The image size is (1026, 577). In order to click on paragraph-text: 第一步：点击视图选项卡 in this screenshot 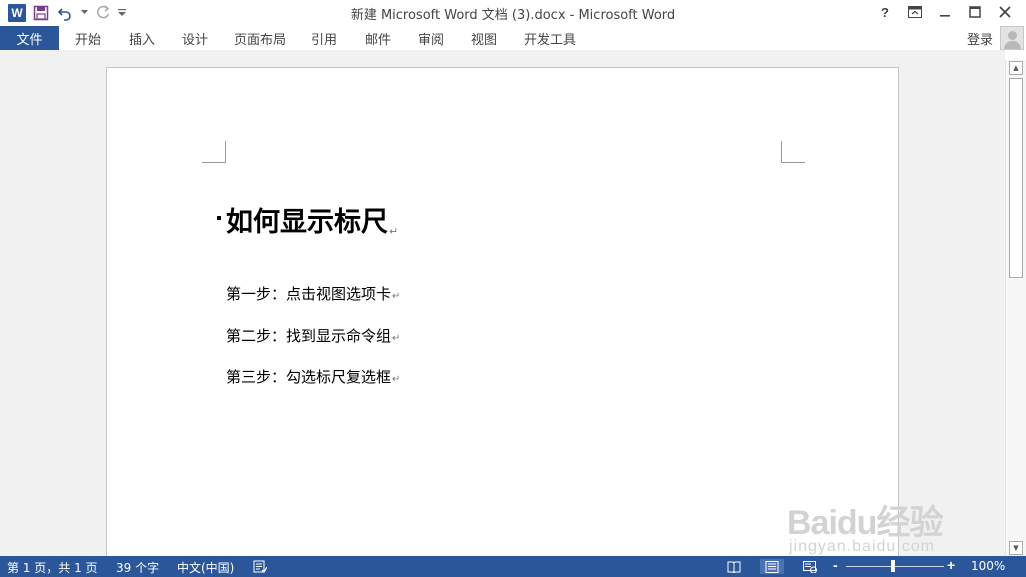, I will do `click(309, 294)`.